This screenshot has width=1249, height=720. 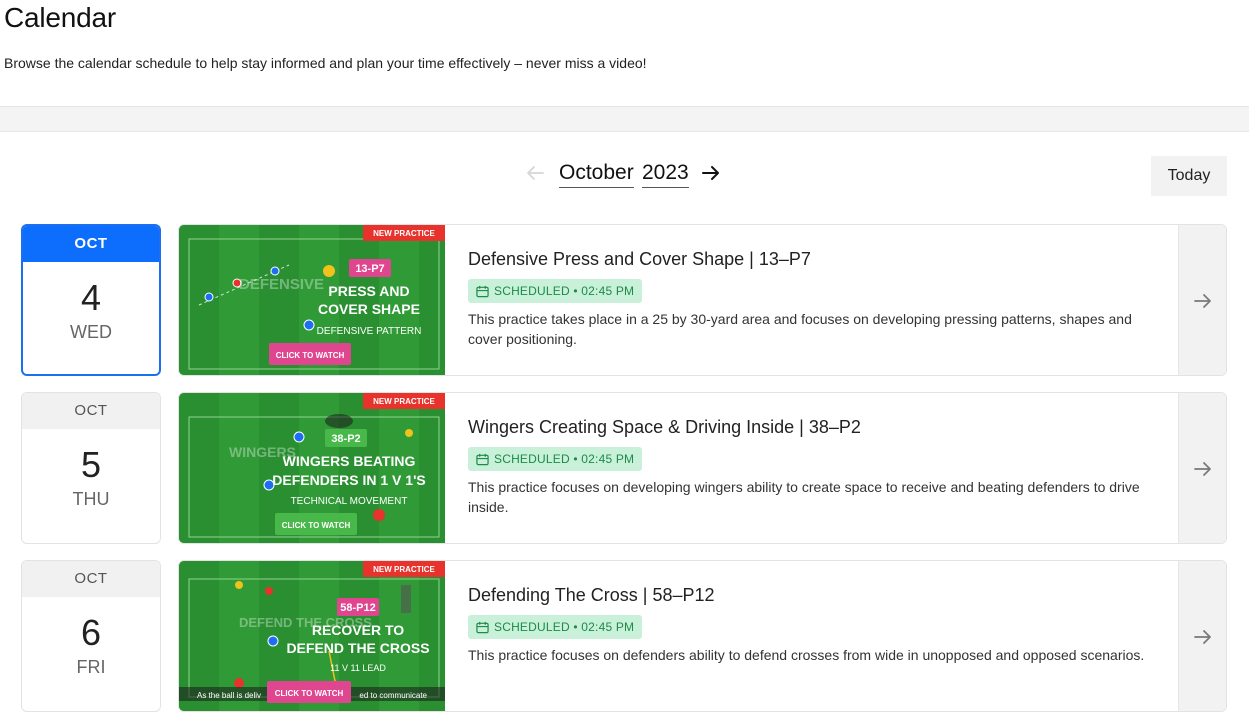 What do you see at coordinates (349, 461) in the screenshot?
I see `thumb-line1: WINGERS BEATING` at bounding box center [349, 461].